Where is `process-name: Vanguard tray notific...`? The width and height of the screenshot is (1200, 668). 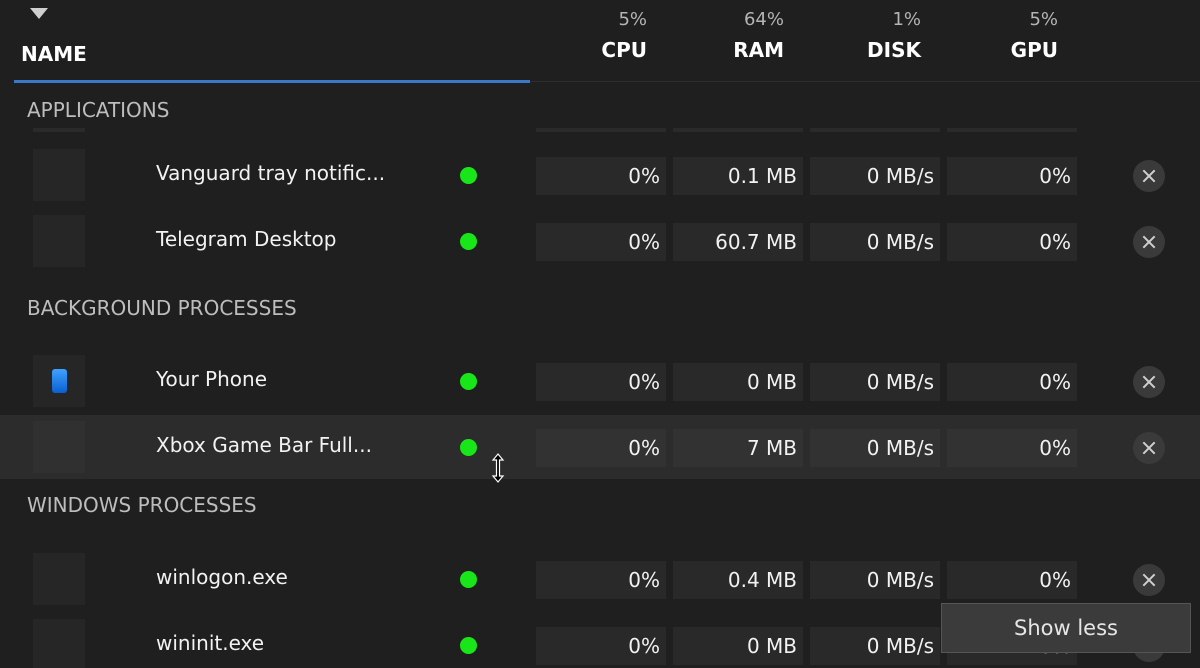
process-name: Vanguard tray notific... is located at coordinates (271, 173).